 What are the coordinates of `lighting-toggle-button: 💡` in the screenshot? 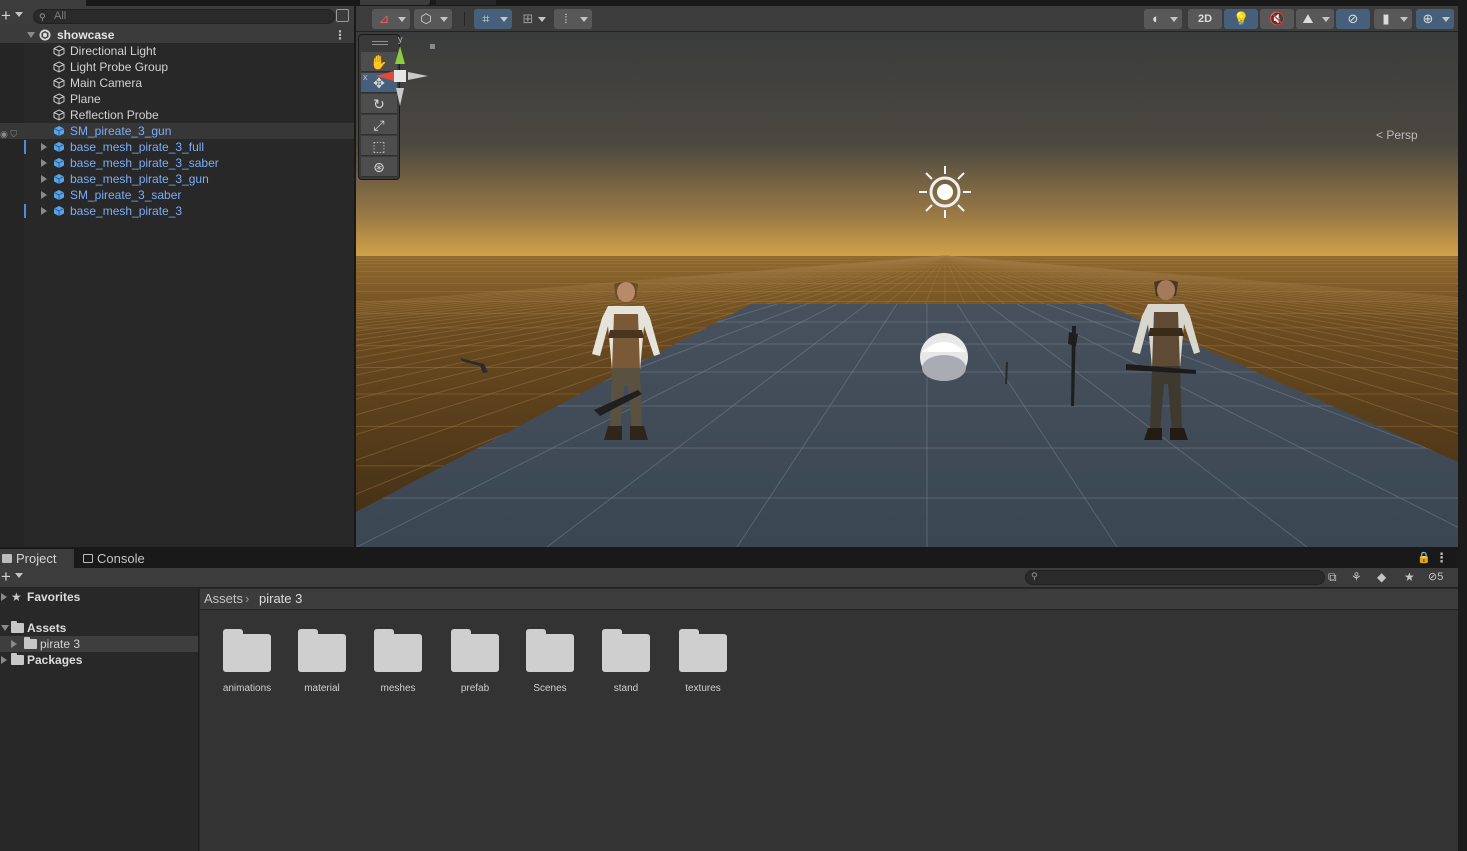 It's located at (1241, 19).